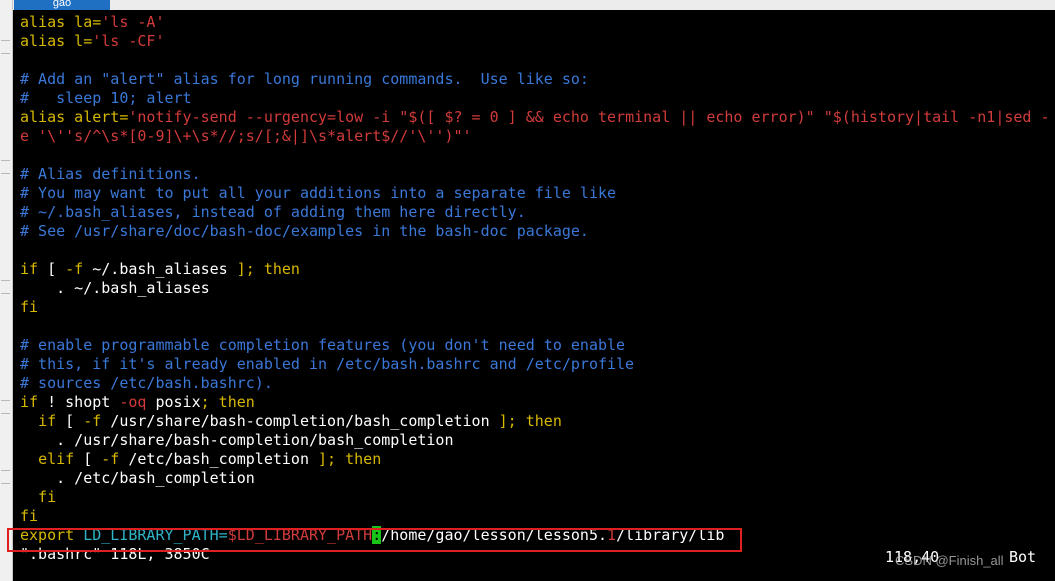  I want to click on code-token: /etc/bash_completion, so click(219, 459).